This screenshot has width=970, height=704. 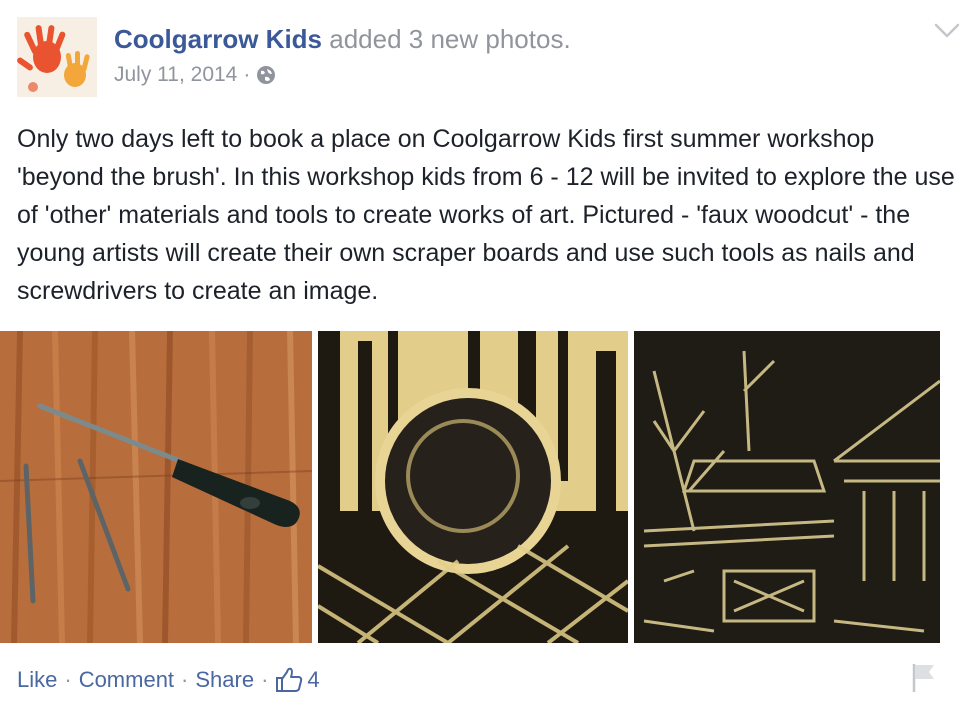 I want to click on like-count: 4, so click(x=313, y=679).